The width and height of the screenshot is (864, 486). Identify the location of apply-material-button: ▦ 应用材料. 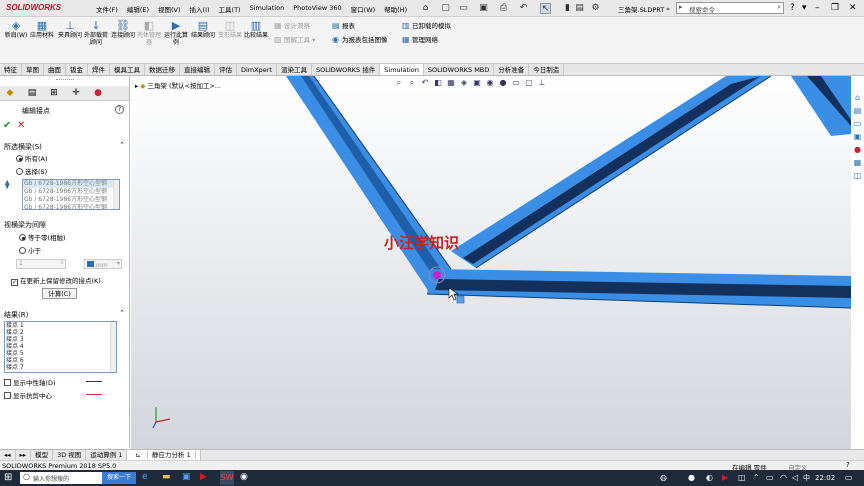
(42, 29).